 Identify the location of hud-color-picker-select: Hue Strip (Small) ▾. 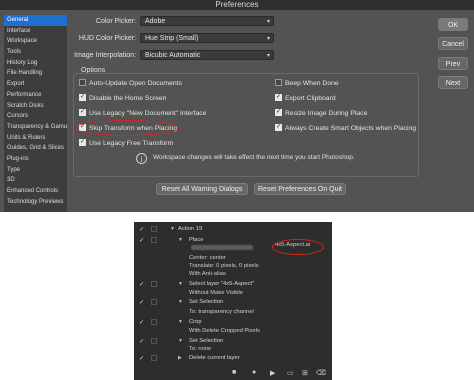
(207, 38).